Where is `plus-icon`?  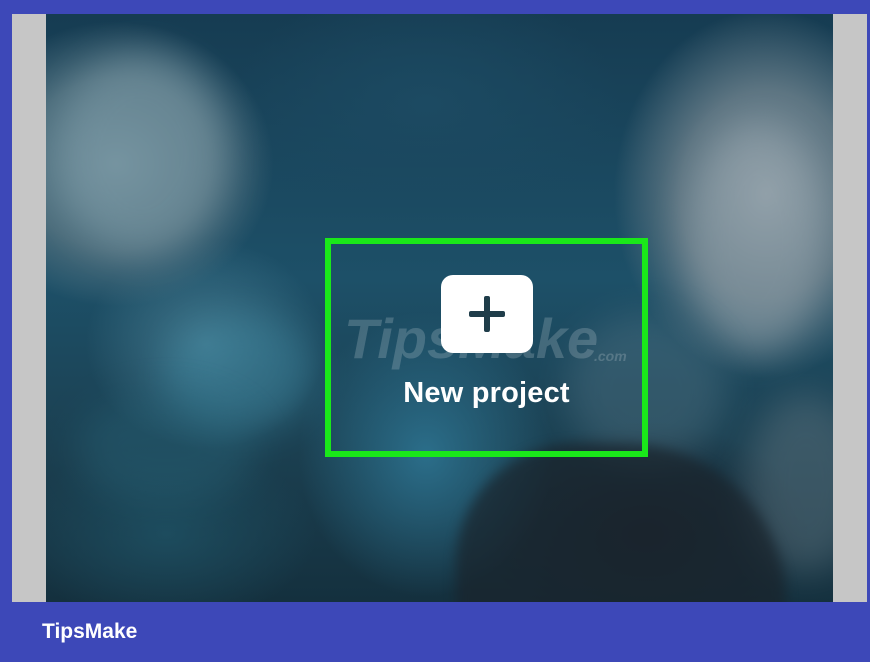
plus-icon is located at coordinates (486, 314).